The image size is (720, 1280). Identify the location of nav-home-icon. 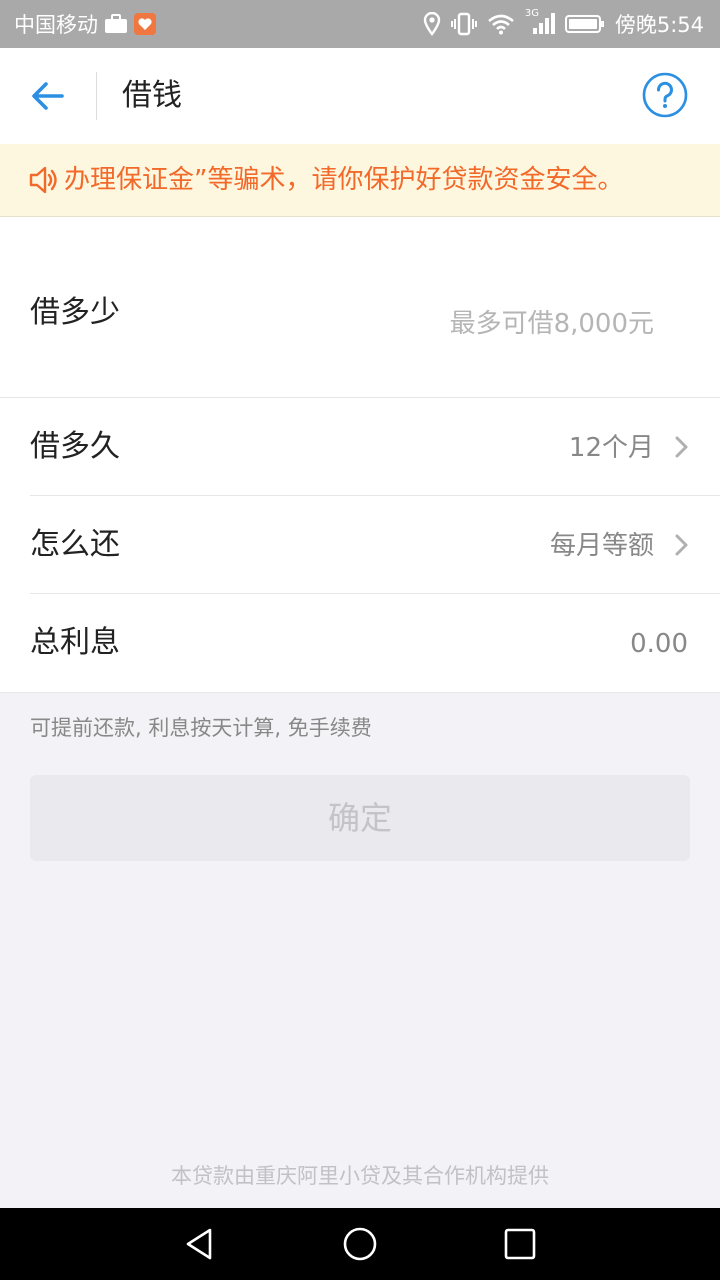
(360, 1244).